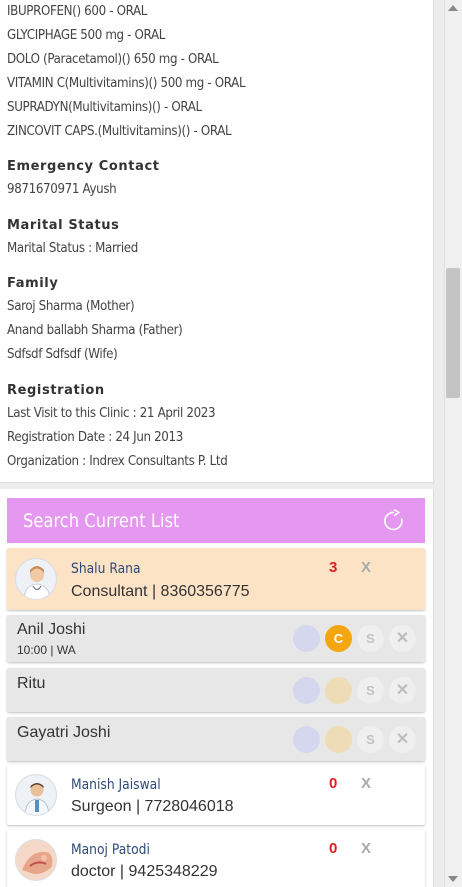 This screenshot has width=462, height=887. Describe the element at coordinates (101, 521) in the screenshot. I see `search-current-list-label: Search Current List` at that location.